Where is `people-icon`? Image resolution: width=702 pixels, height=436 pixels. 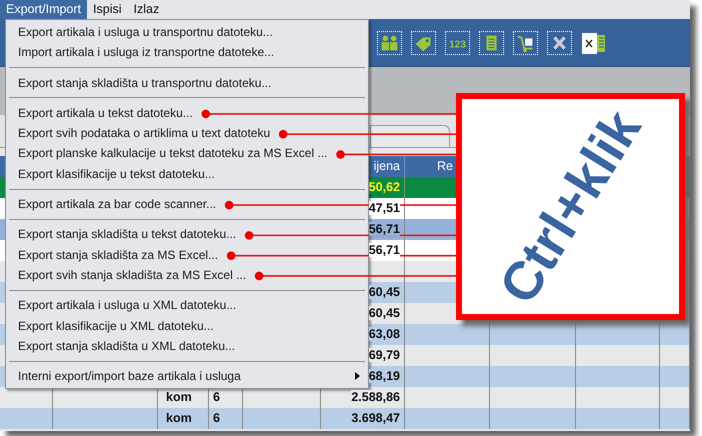 people-icon is located at coordinates (389, 42).